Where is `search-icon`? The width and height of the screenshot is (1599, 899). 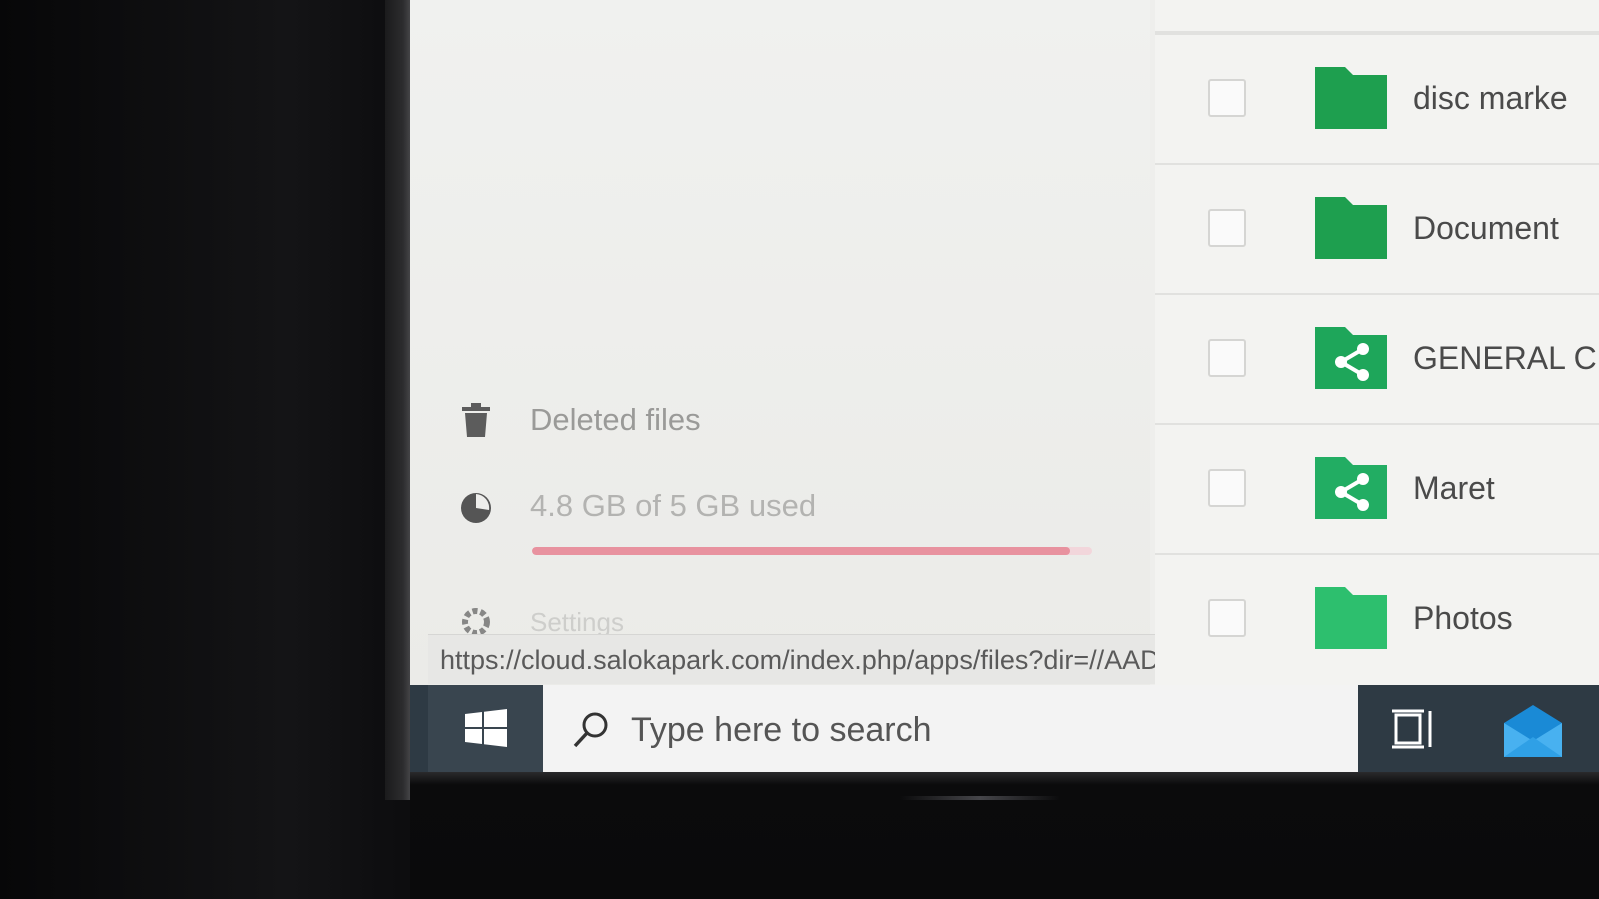 search-icon is located at coordinates (591, 730).